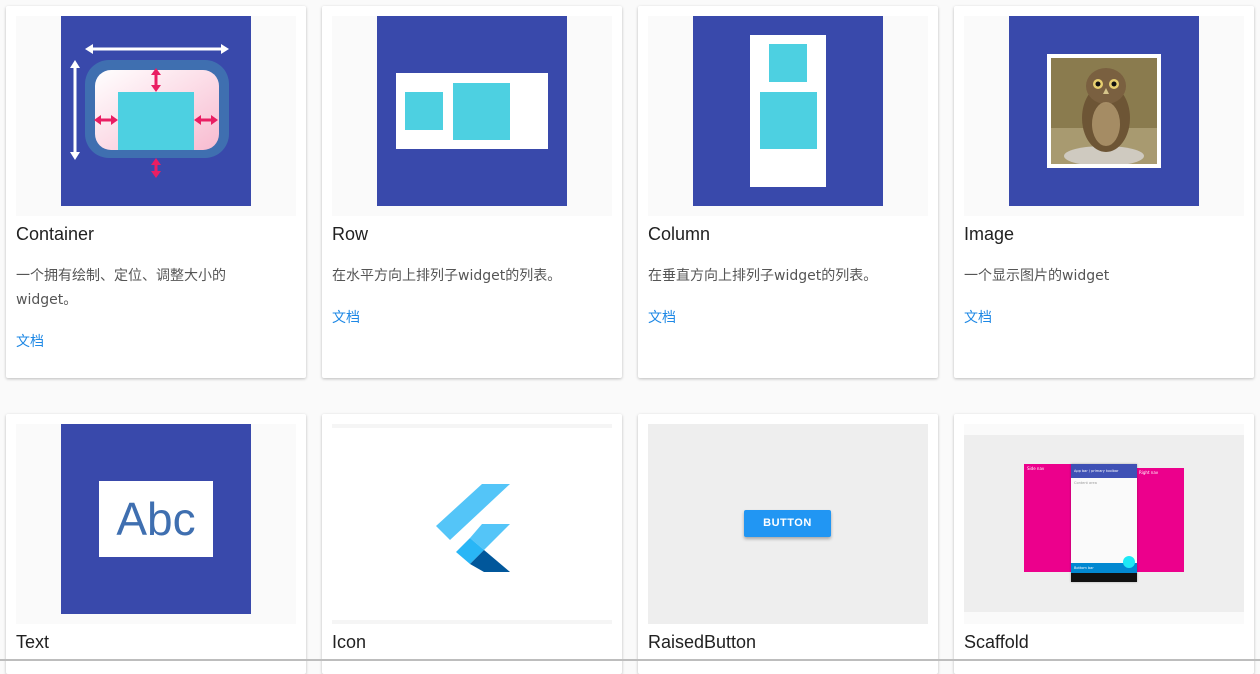 This screenshot has width=1260, height=674. Describe the element at coordinates (472, 111) in the screenshot. I see `row-illustration` at that location.